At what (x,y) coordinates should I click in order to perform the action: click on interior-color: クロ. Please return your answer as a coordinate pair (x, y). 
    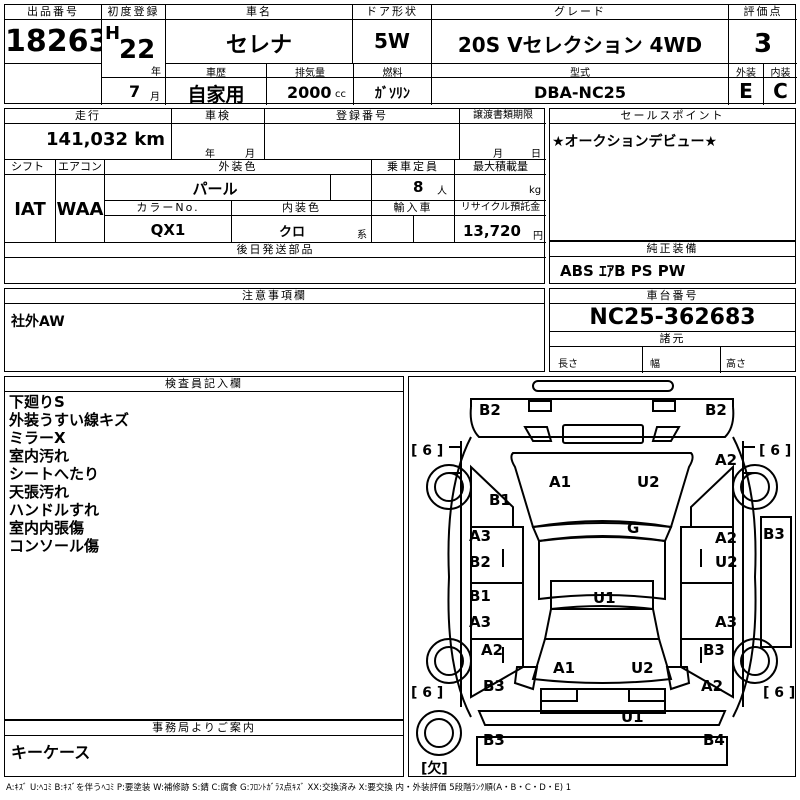
    Looking at the image, I should click on (291, 232).